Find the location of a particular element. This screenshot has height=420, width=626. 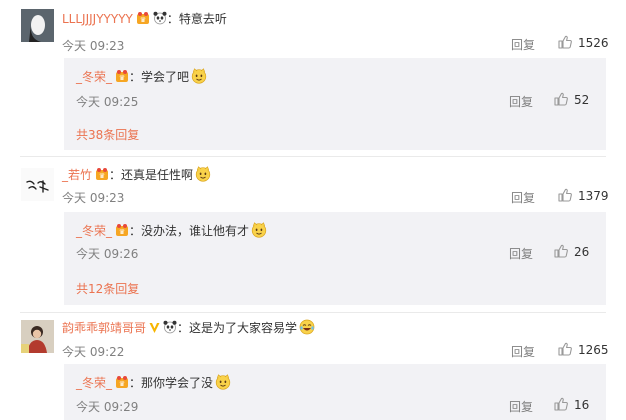

reply-time: 今天 09:25 is located at coordinates (107, 102).